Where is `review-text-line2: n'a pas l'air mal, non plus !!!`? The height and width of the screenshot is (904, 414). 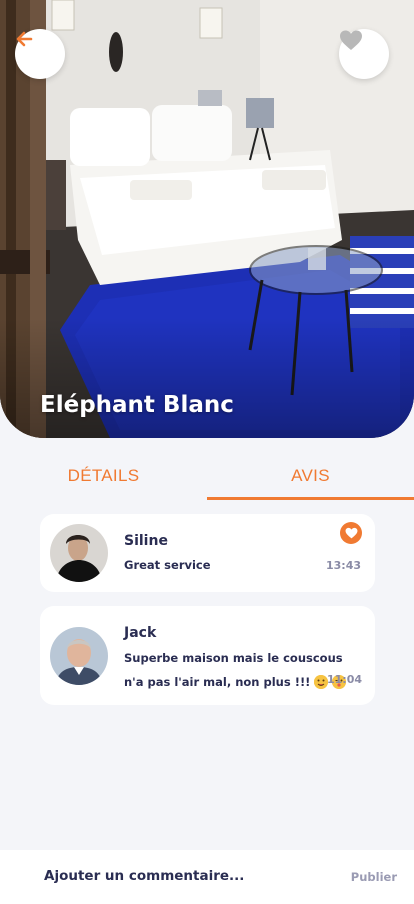
review-text-line2: n'a pas l'air mal, non plus !!! is located at coordinates (235, 682).